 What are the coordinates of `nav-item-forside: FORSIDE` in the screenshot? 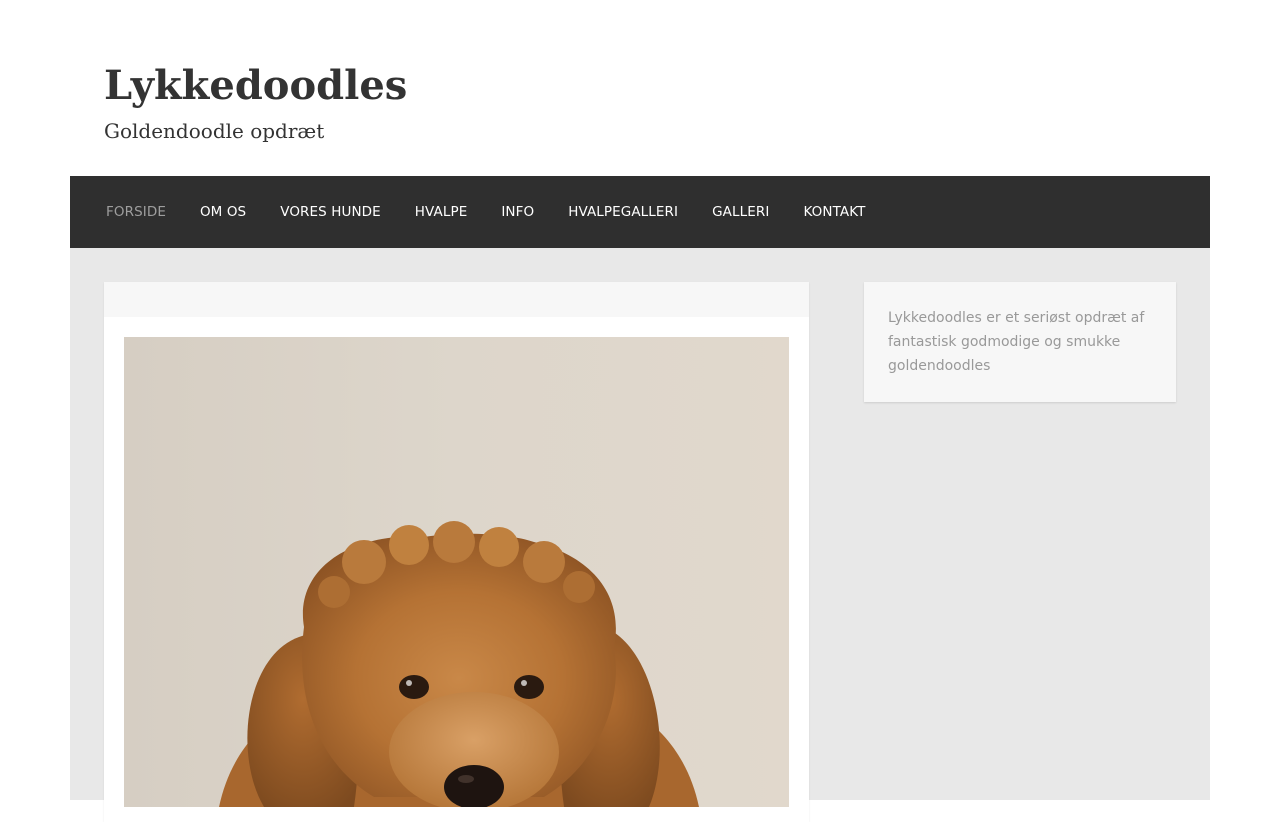 It's located at (136, 212).